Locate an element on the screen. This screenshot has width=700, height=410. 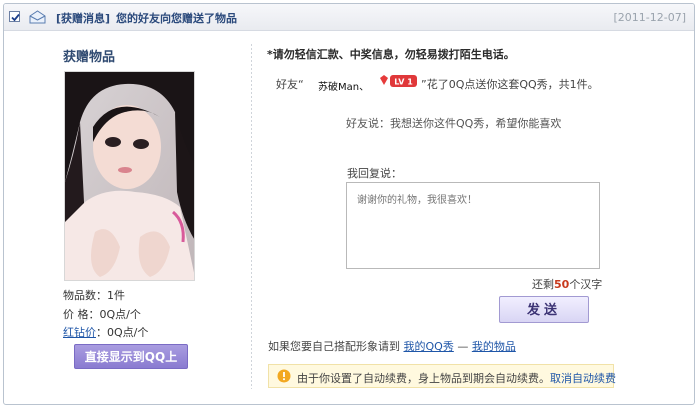
friend-prefix: 好友“ is located at coordinates (290, 84).